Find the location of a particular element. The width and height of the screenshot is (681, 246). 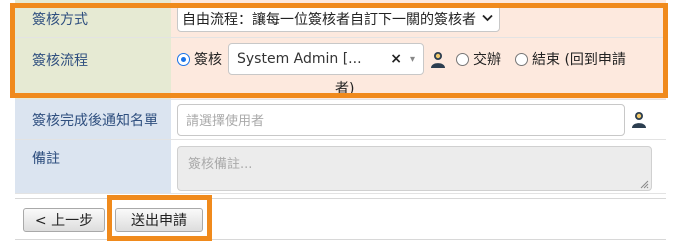

radio-handle is located at coordinates (462, 59).